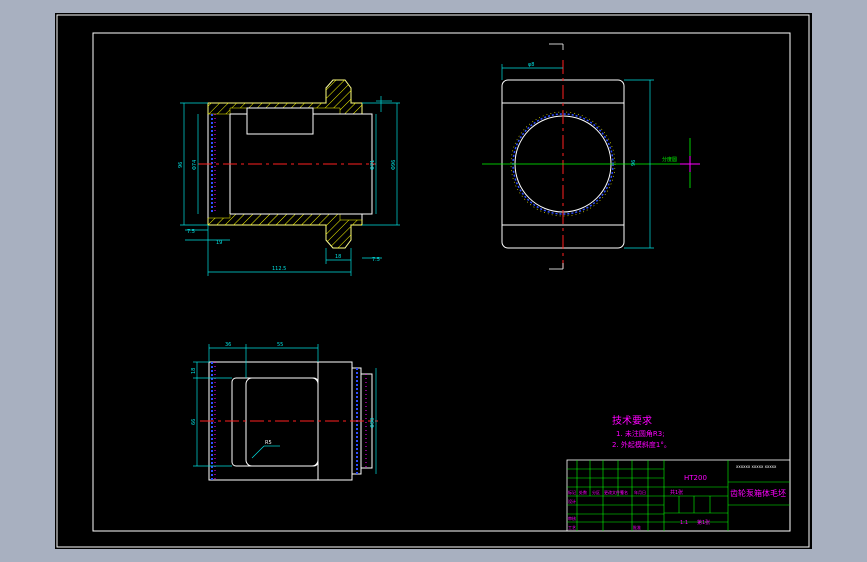  Describe the element at coordinates (572, 501) in the screenshot. I see `tb-side-0: 设计` at that location.